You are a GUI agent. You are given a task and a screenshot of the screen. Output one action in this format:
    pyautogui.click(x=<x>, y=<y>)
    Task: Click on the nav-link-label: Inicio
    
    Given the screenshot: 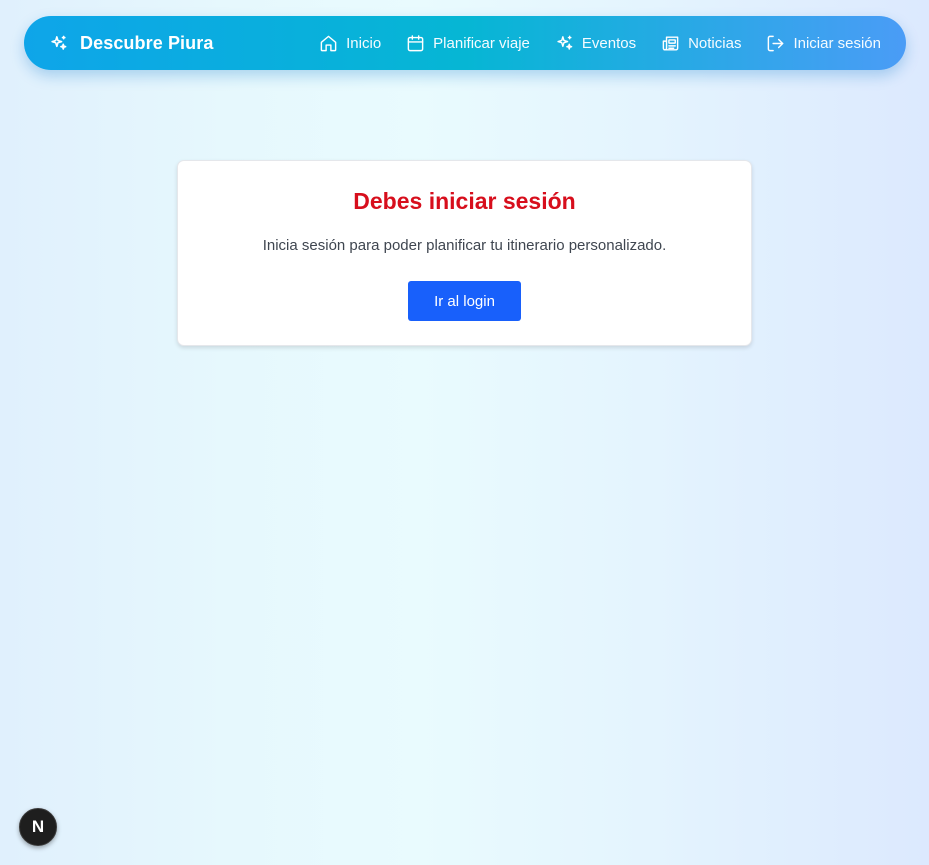 What is the action you would take?
    pyautogui.click(x=364, y=43)
    